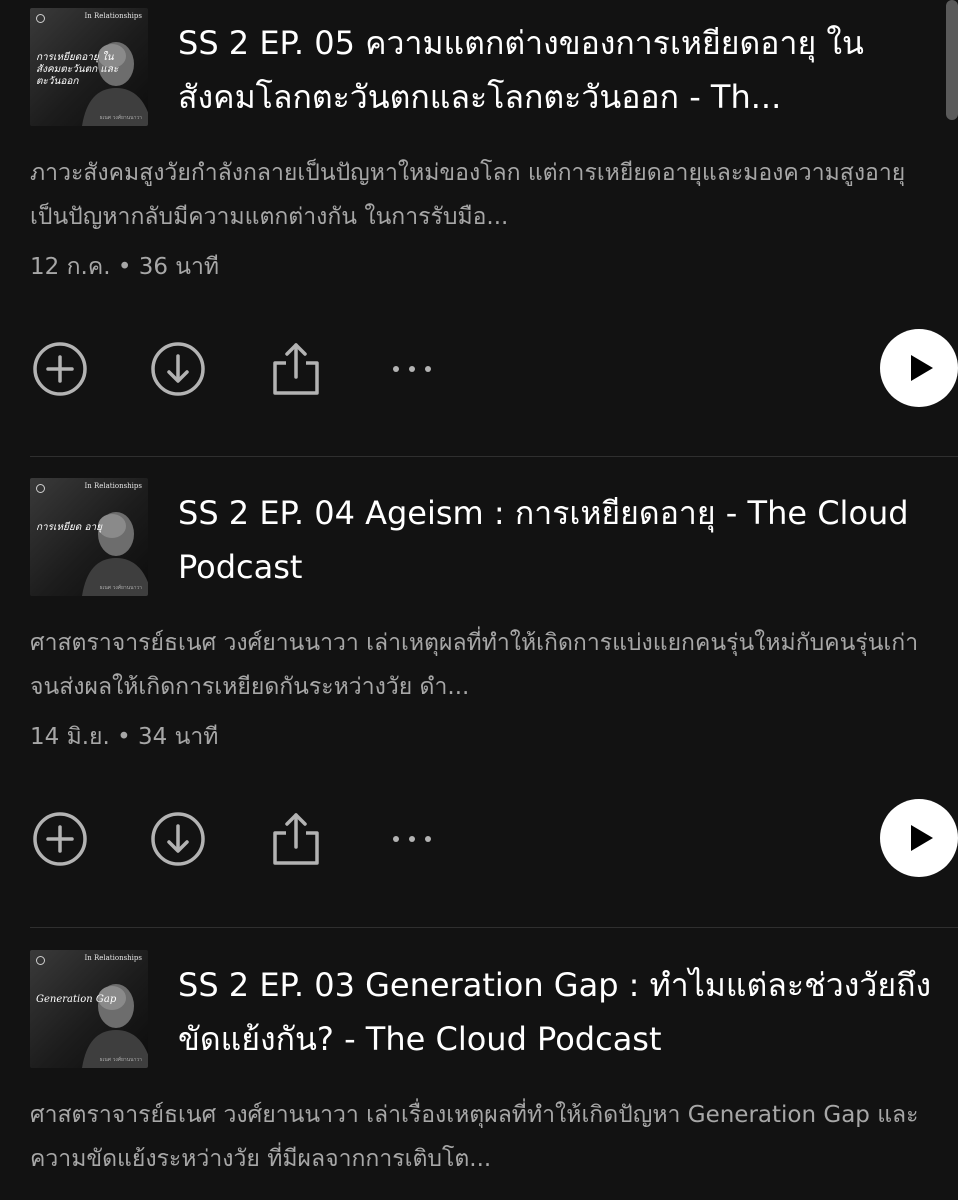 The image size is (958, 1200). I want to click on cover-title: การเหยียดอายุ ในสังคมตะวันตก และตะวันออก, so click(77, 69).